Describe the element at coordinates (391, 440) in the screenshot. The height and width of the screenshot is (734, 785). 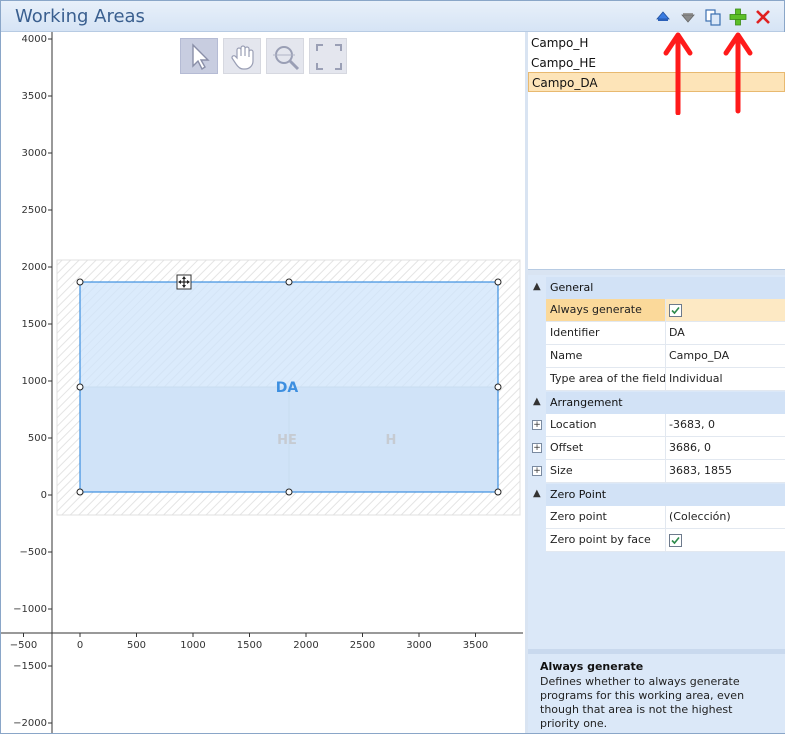
I see `area-label-h: H` at that location.